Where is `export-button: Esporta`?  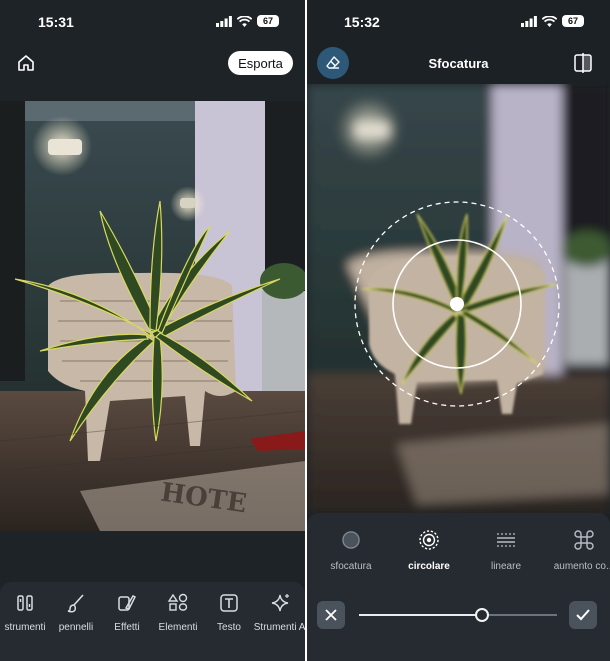
export-button: Esporta is located at coordinates (260, 63).